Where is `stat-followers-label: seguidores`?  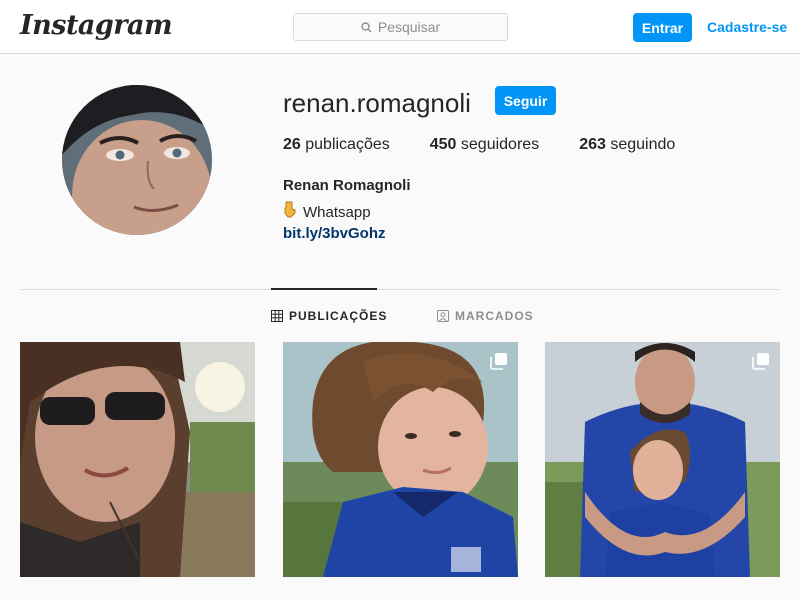 stat-followers-label: seguidores is located at coordinates (500, 144).